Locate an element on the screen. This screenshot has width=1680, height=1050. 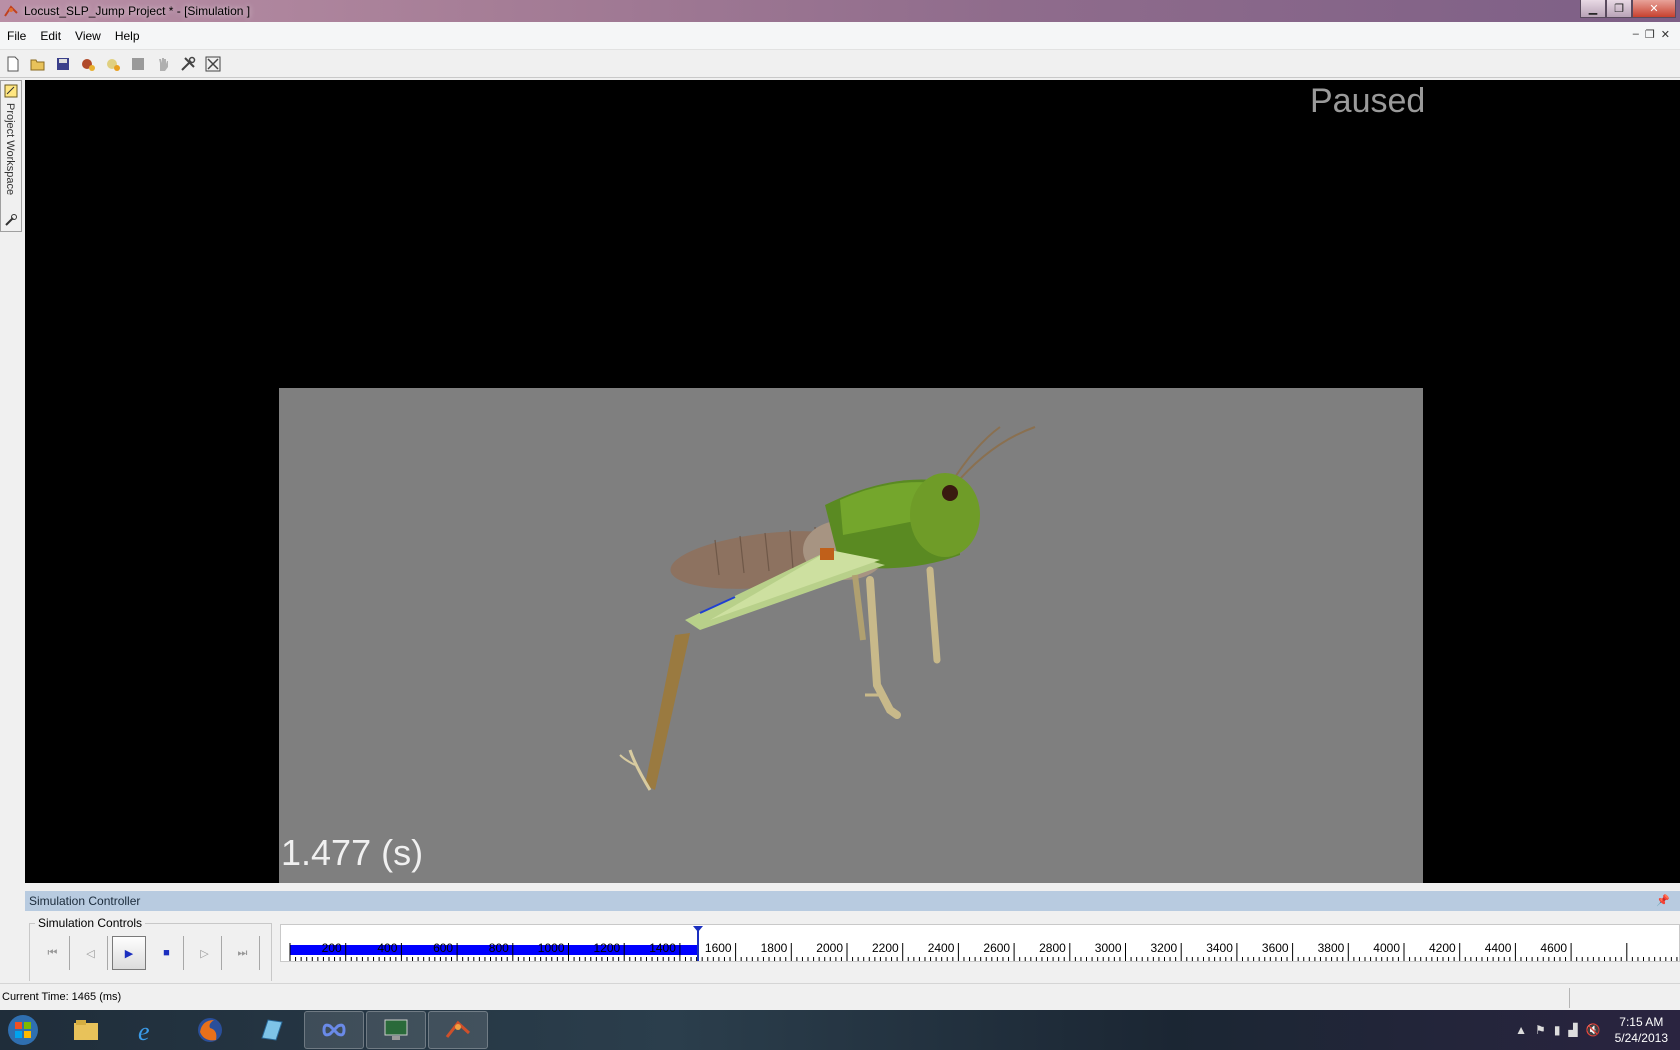
menu-view: View is located at coordinates (88, 36).